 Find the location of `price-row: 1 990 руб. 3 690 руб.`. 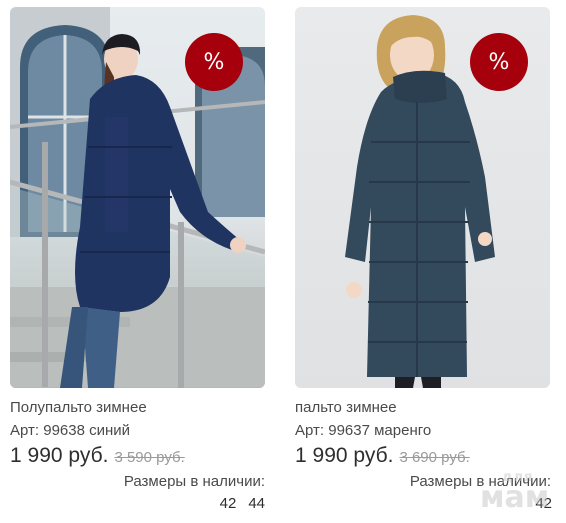

price-row: 1 990 руб. 3 690 руб. is located at coordinates (382, 456).